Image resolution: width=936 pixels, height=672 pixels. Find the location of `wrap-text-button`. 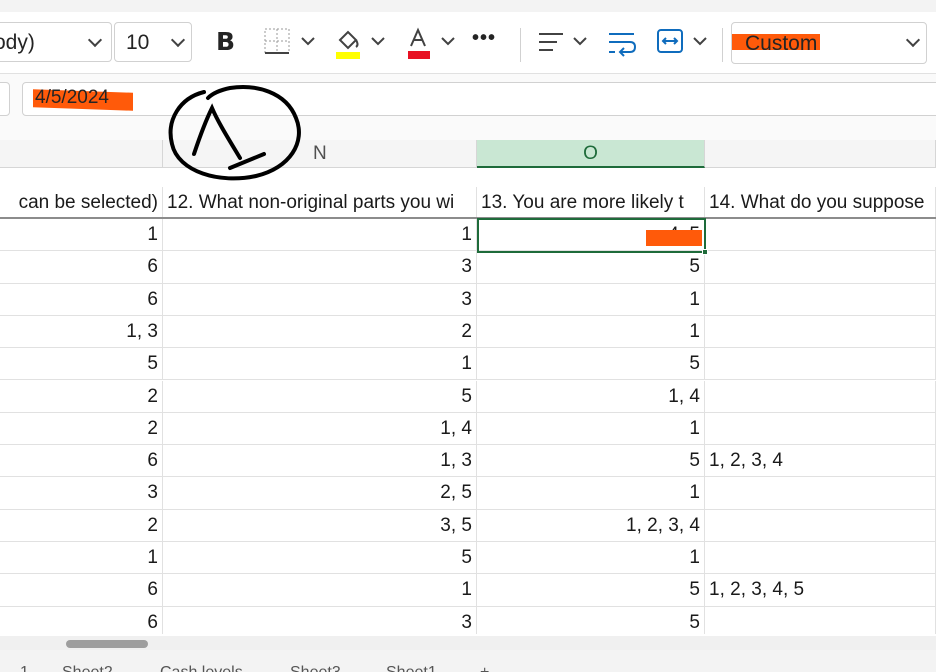

wrap-text-button is located at coordinates (623, 43).